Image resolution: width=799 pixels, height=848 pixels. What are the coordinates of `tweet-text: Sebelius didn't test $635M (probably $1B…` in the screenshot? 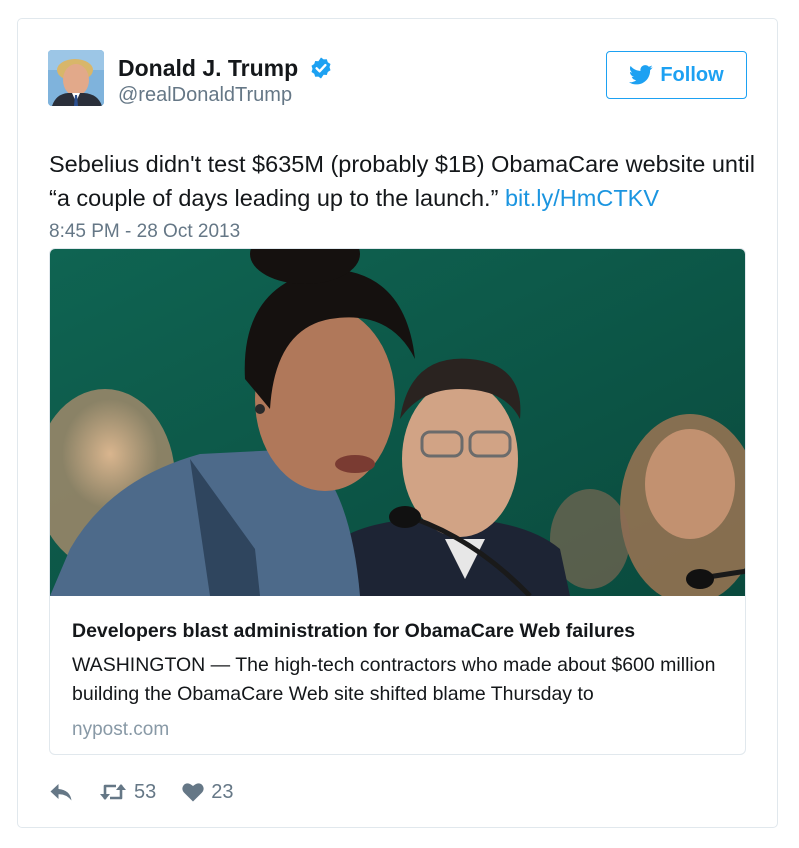 It's located at (404, 181).